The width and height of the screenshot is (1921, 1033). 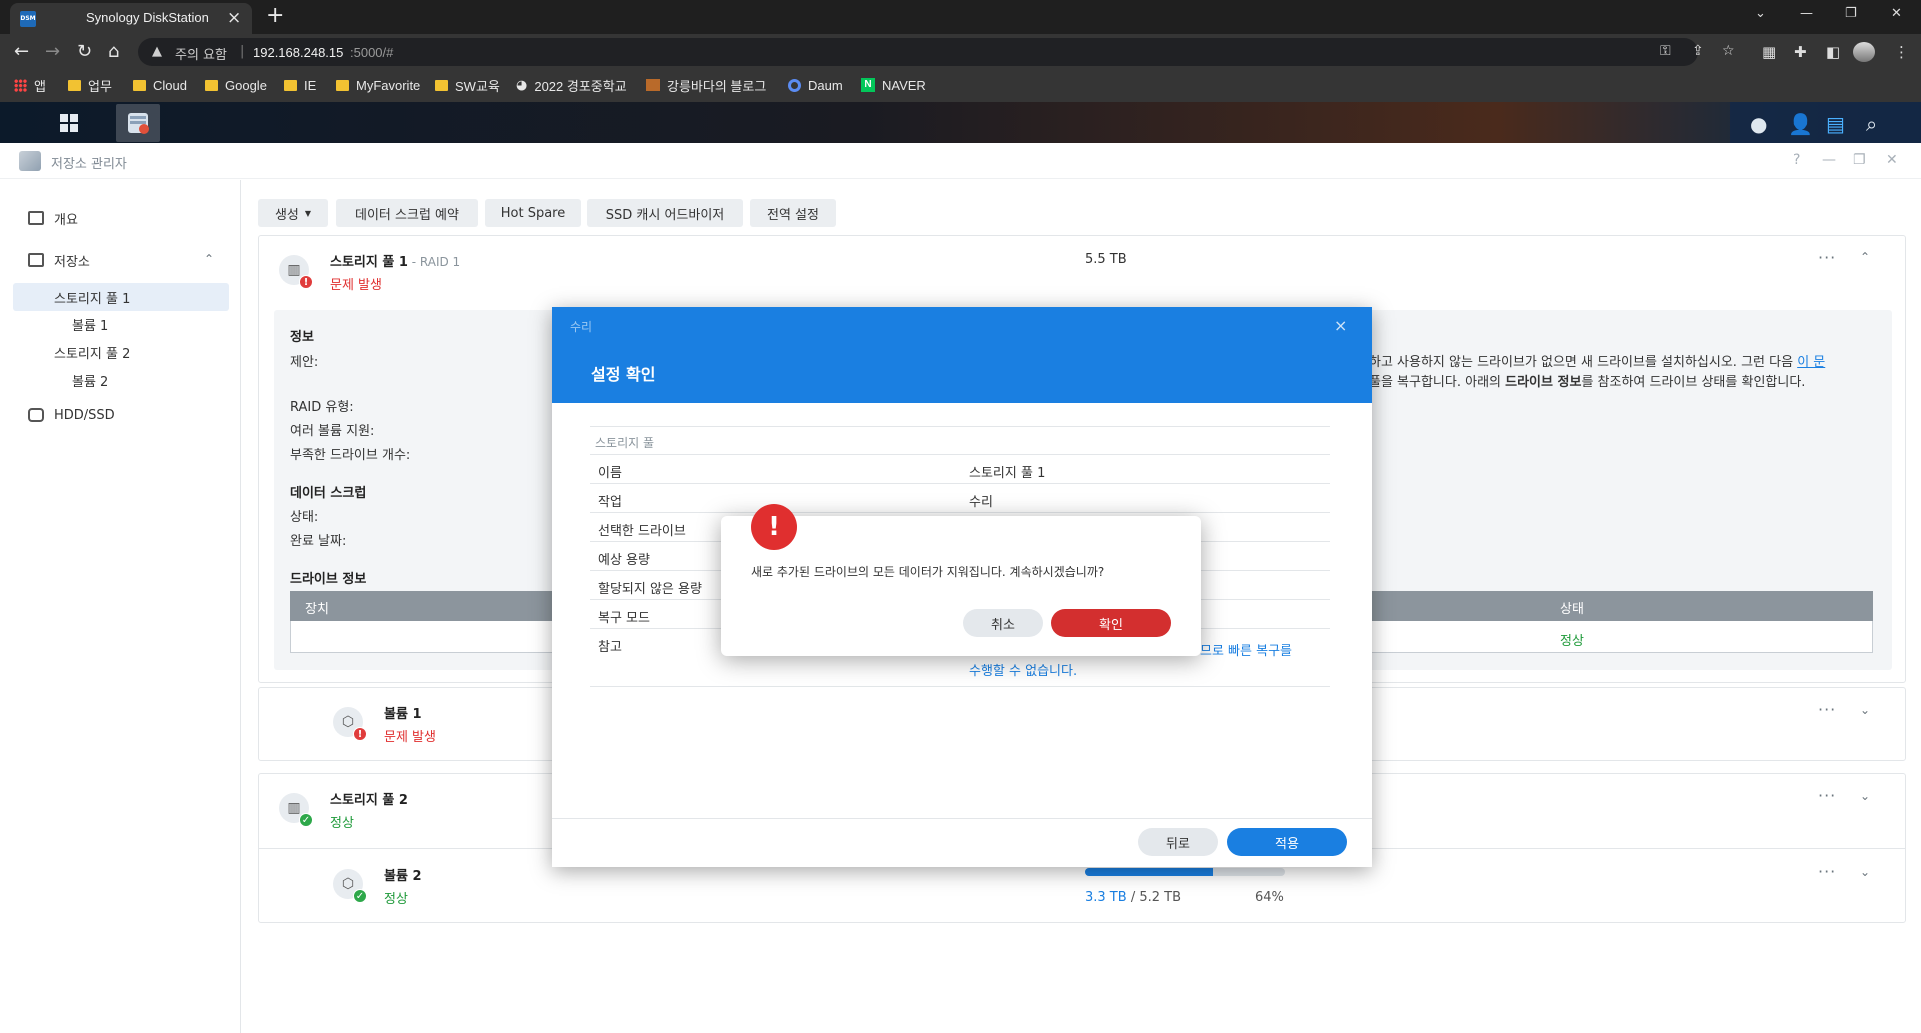 What do you see at coordinates (201, 53) in the screenshot?
I see `security-warning-text: 주의 요함` at bounding box center [201, 53].